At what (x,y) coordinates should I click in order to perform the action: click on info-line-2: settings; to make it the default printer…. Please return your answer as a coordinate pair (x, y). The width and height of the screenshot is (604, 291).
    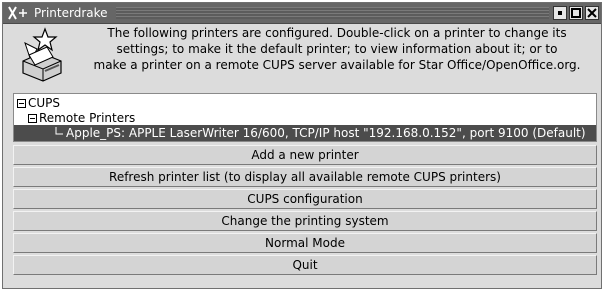
    Looking at the image, I should click on (337, 49).